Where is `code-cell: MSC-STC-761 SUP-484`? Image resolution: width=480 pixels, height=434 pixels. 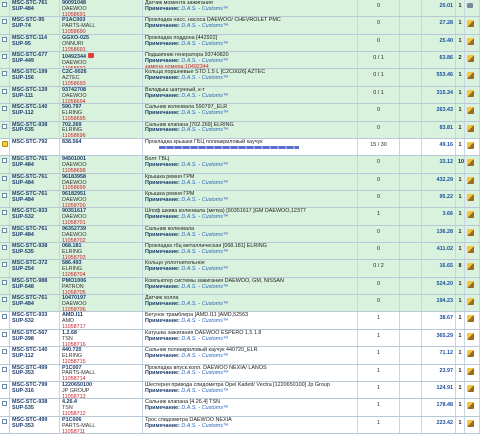
code-cell: MSC-STC-761 SUP-484 is located at coordinates (35, 8).